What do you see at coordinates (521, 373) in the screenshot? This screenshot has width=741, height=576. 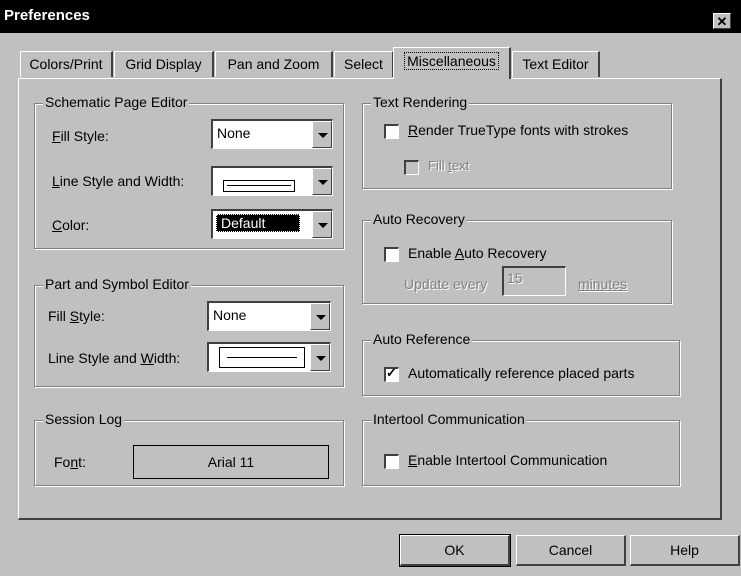 I see `auto-reference-label: Automatically reference placed parts` at bounding box center [521, 373].